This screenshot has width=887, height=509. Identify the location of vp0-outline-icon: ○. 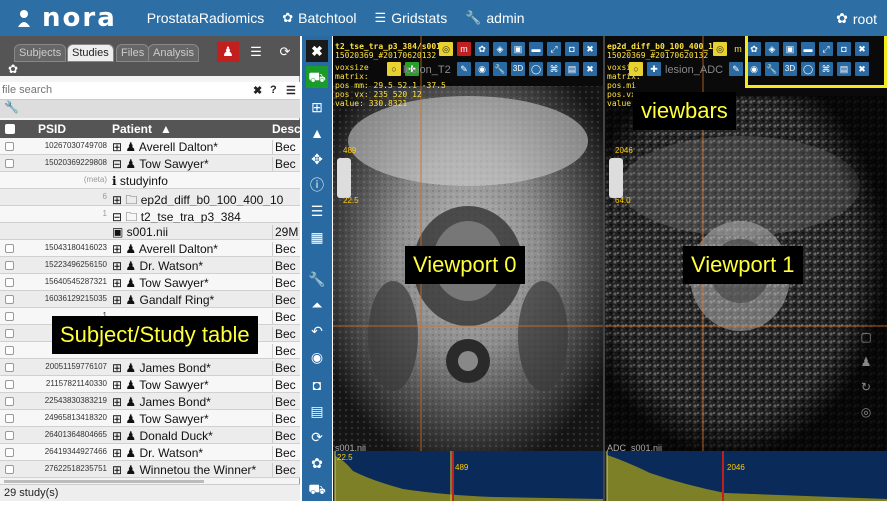
(394, 69).